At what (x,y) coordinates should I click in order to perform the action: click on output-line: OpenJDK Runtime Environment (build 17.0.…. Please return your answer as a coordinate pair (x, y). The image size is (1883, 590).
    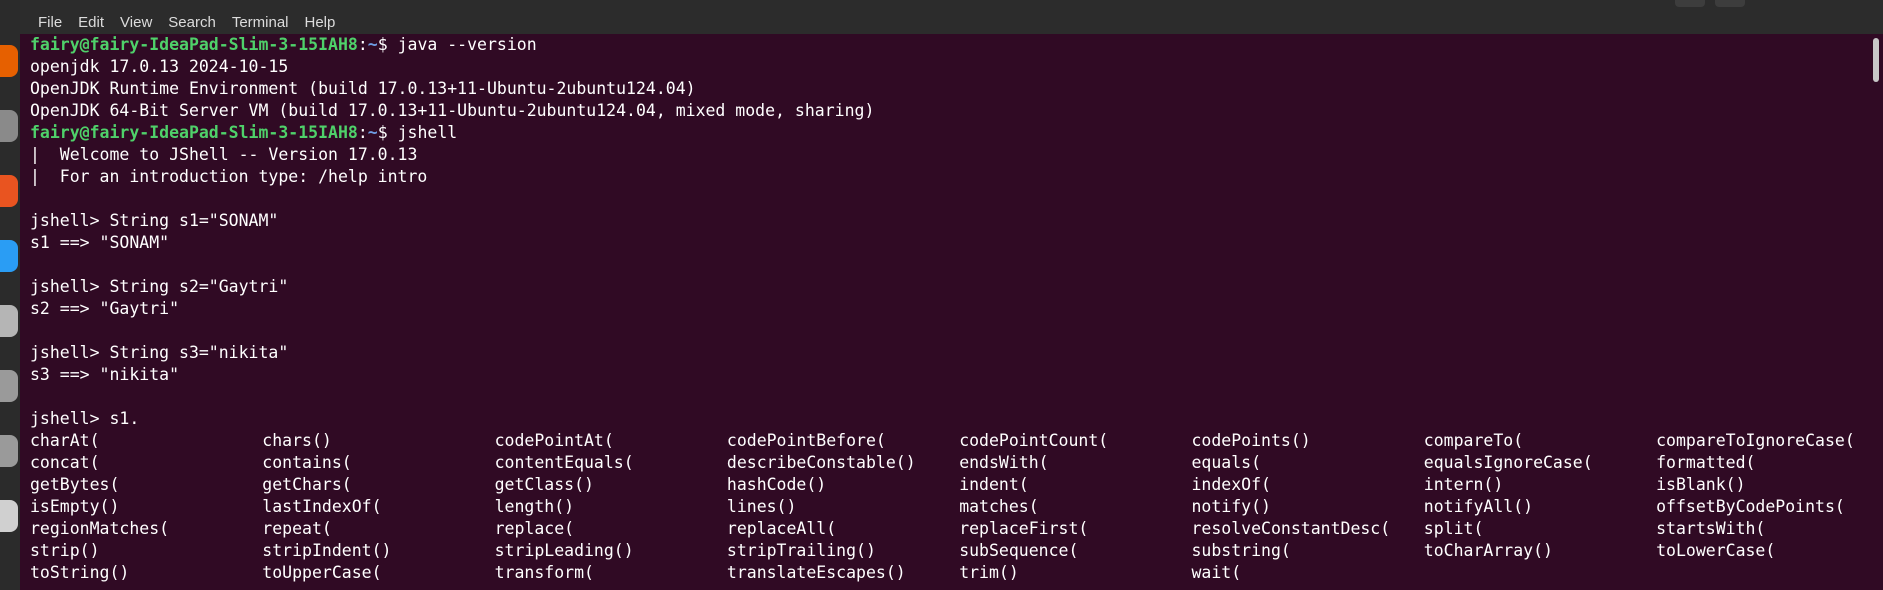
    Looking at the image, I should click on (363, 88).